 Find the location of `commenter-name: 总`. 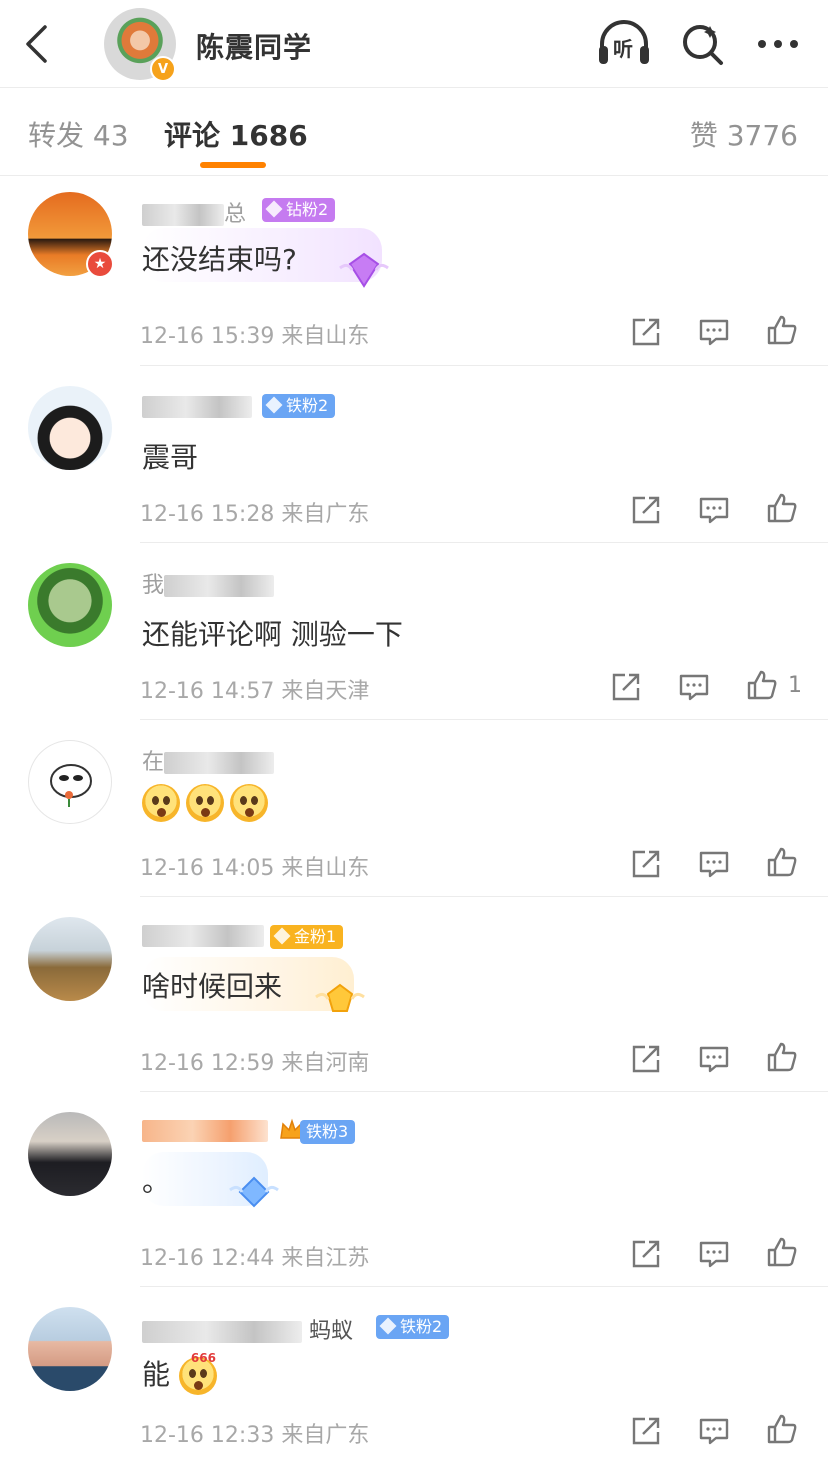

commenter-name: 总 is located at coordinates (194, 212).